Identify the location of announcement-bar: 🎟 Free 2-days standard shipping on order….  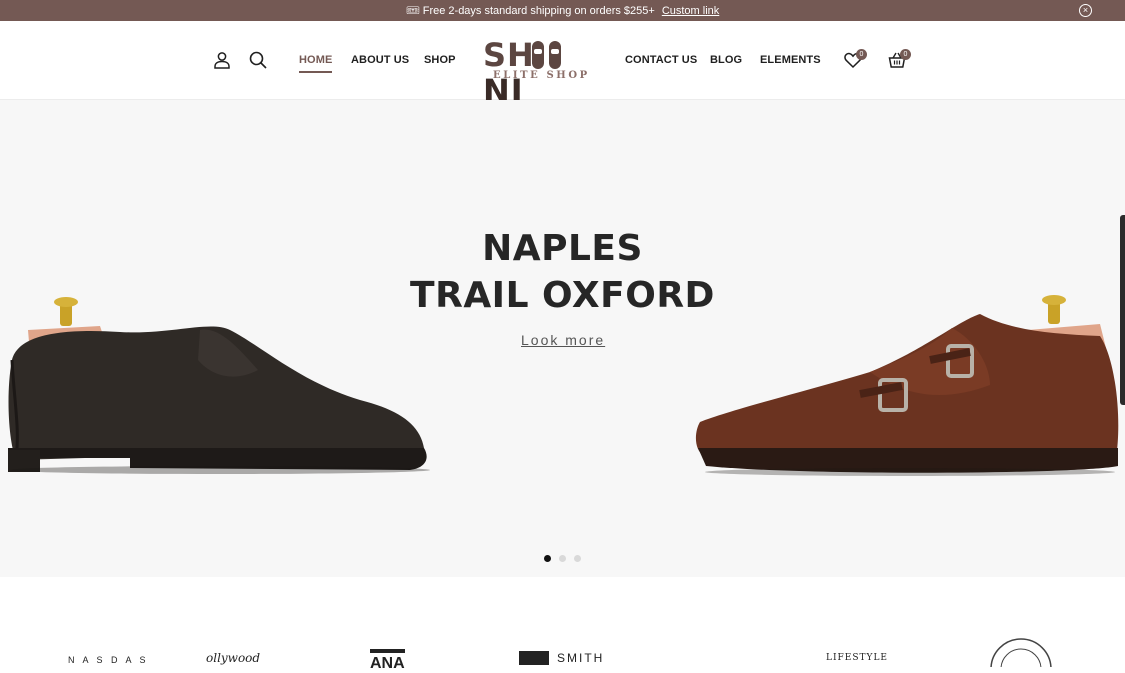
(562, 10).